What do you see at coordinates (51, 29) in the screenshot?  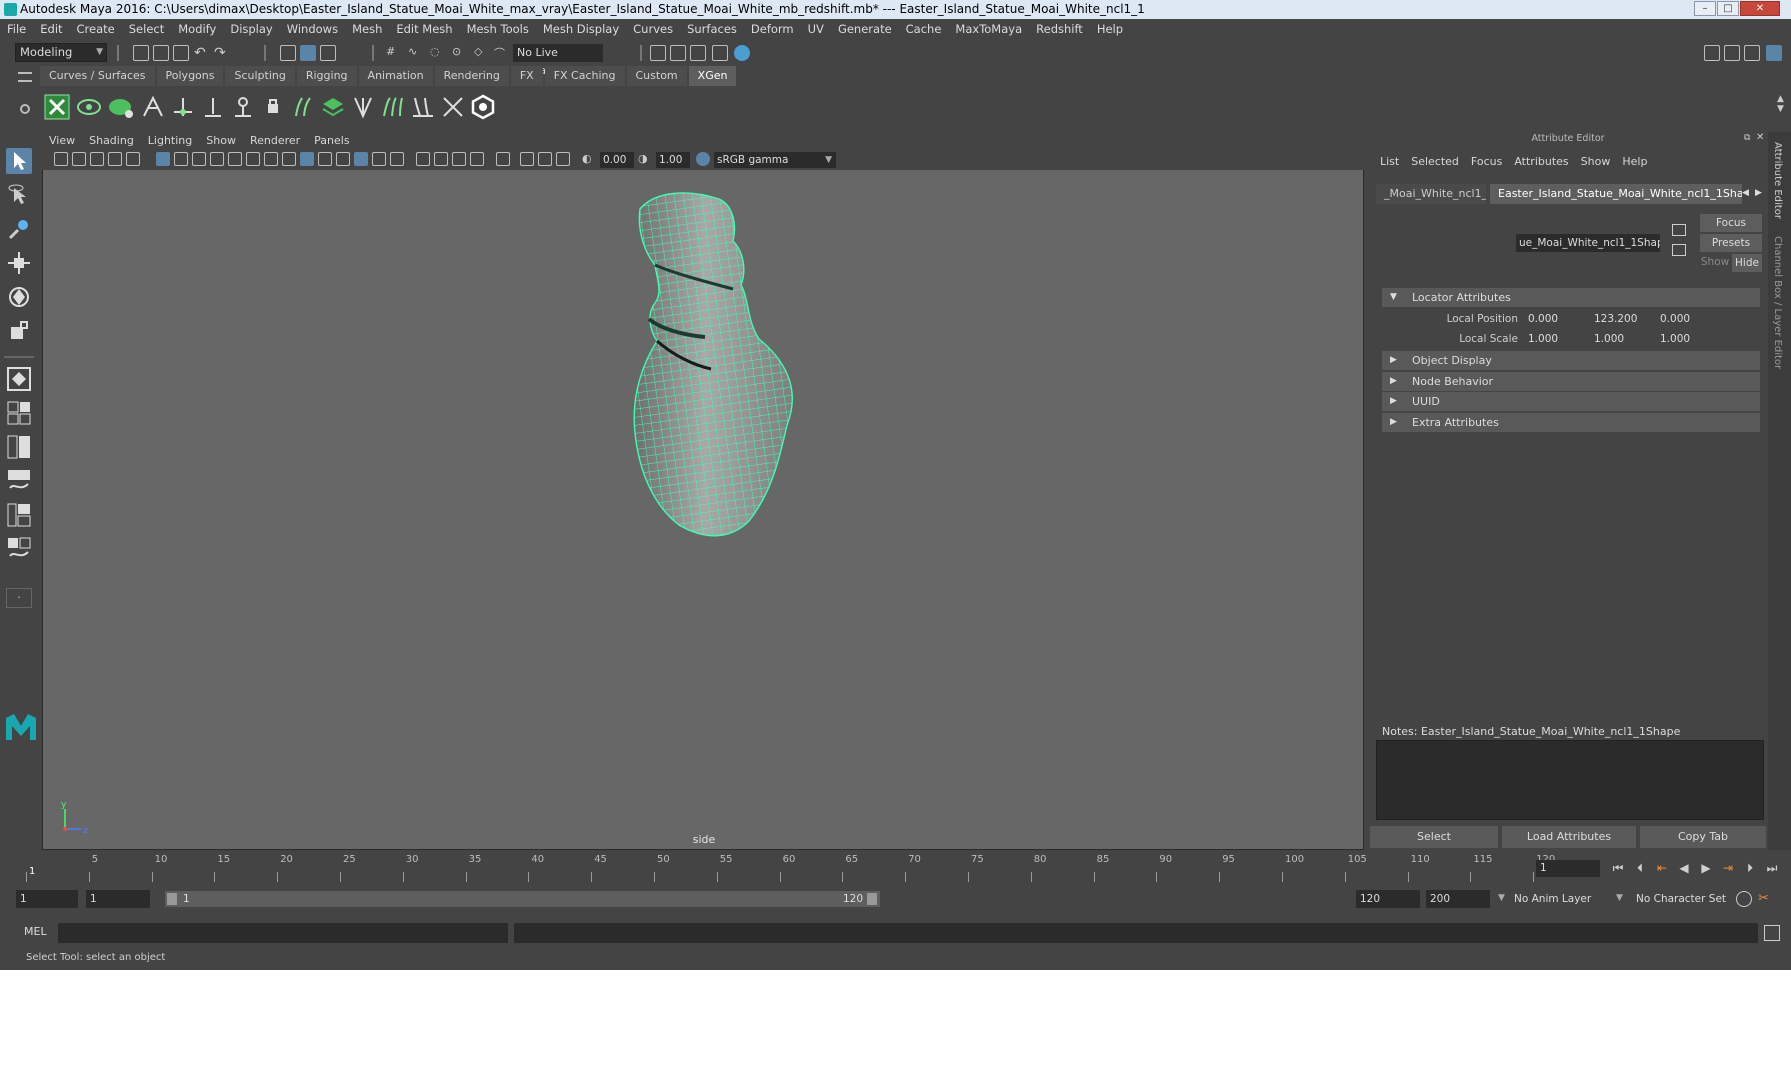 I see `menu-edit: Edit` at bounding box center [51, 29].